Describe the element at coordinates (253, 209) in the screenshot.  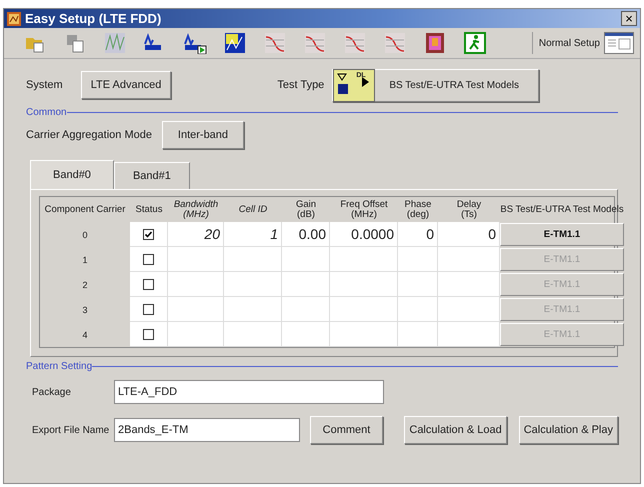
I see `column-header: Cell ID` at that location.